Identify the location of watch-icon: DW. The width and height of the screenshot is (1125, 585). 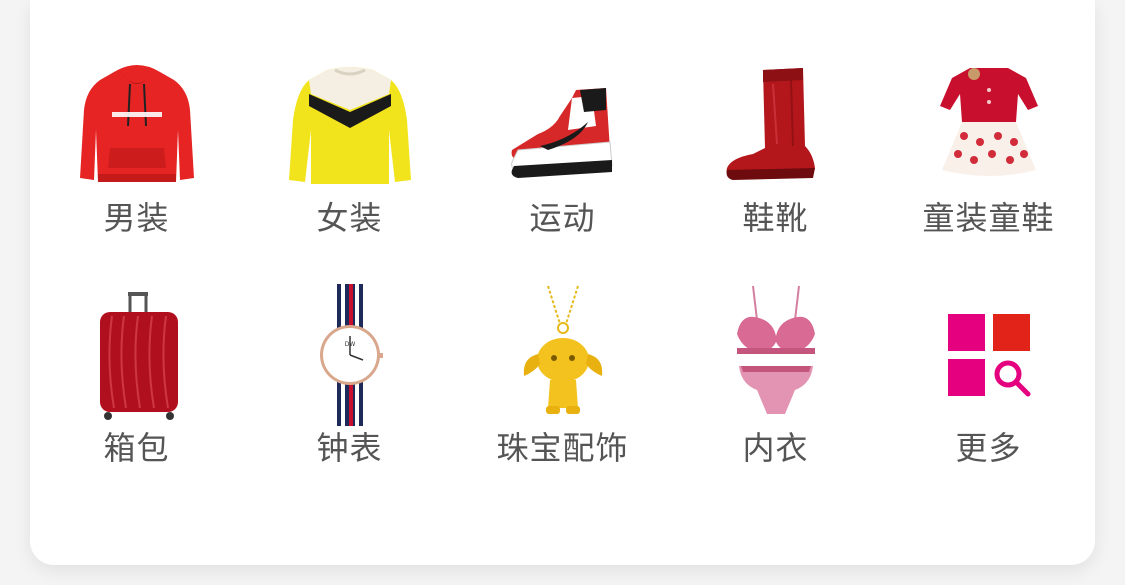
(350, 355).